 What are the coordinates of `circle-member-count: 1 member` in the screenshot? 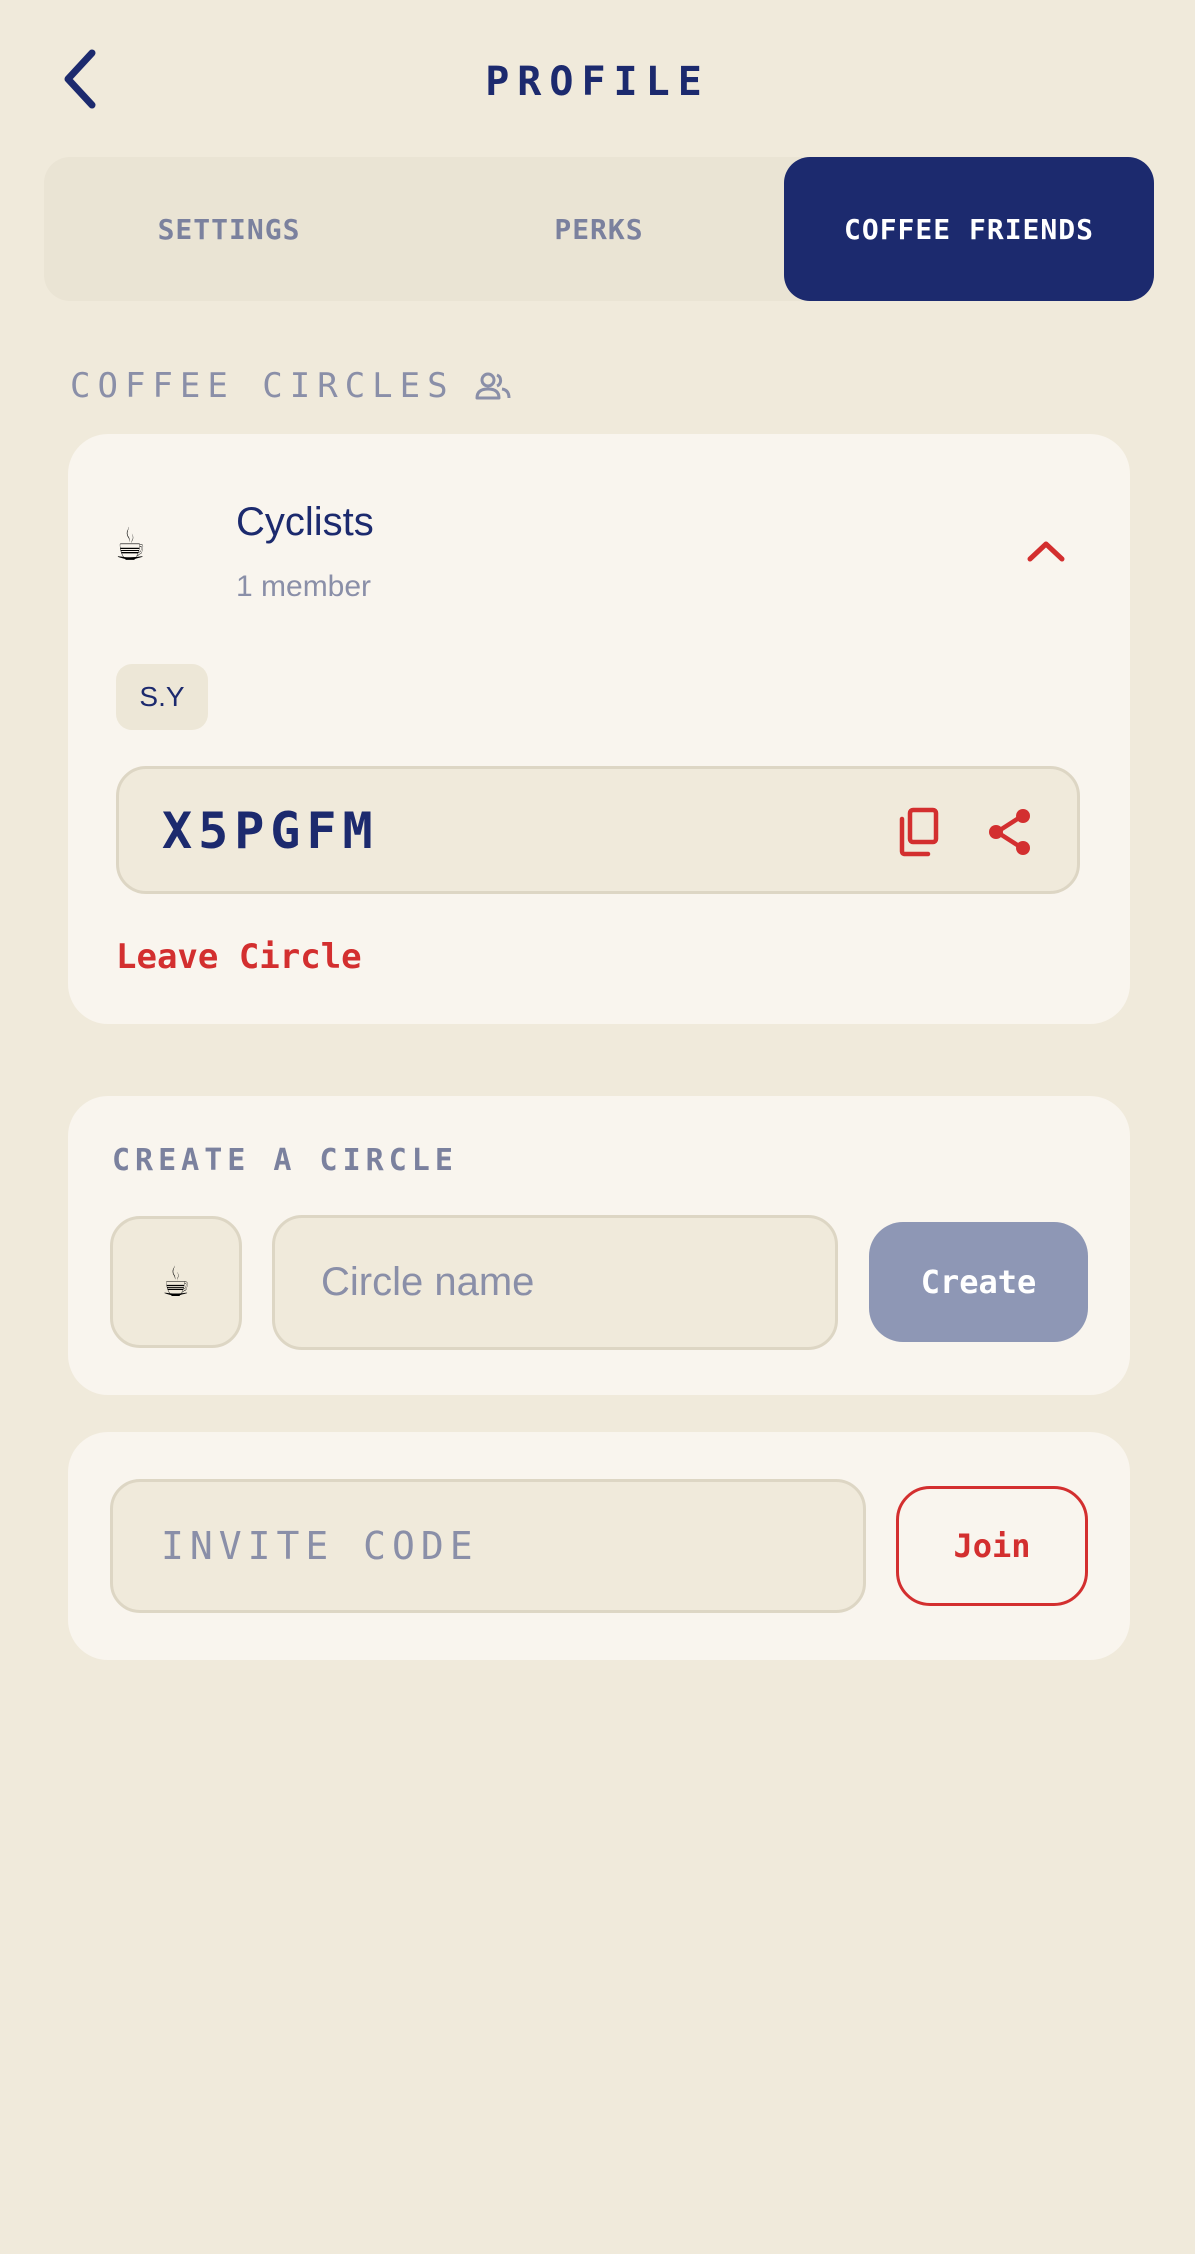 It's located at (304, 586).